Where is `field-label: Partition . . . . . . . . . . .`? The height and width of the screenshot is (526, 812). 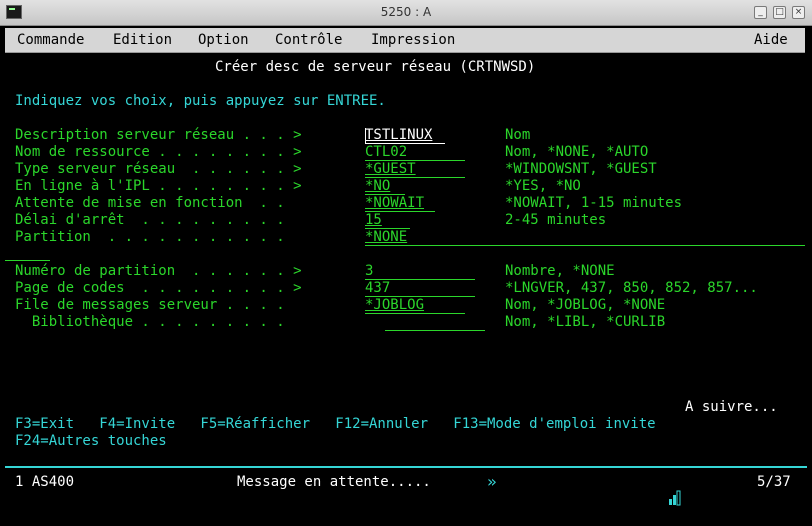 field-label: Partition . . . . . . . . . . . is located at coordinates (150, 237).